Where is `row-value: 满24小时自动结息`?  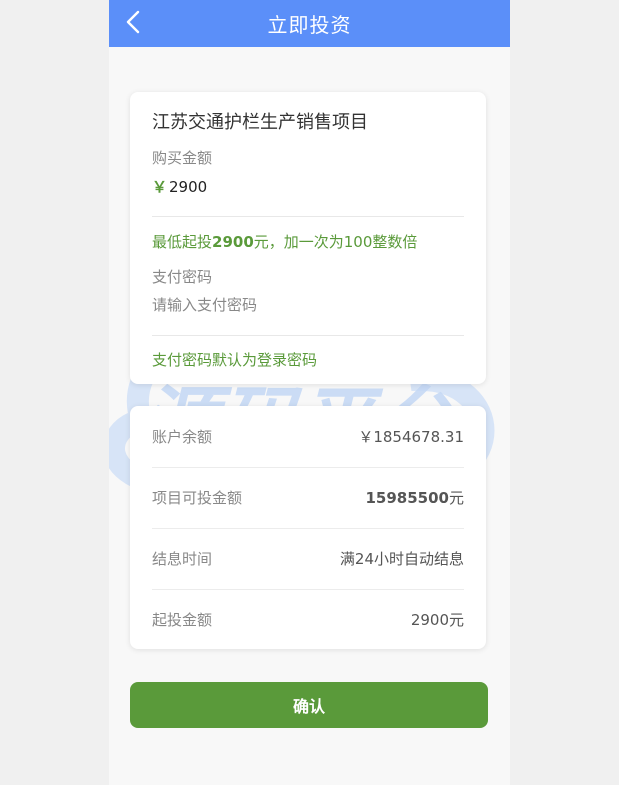 row-value: 满24小时自动结息 is located at coordinates (401, 558).